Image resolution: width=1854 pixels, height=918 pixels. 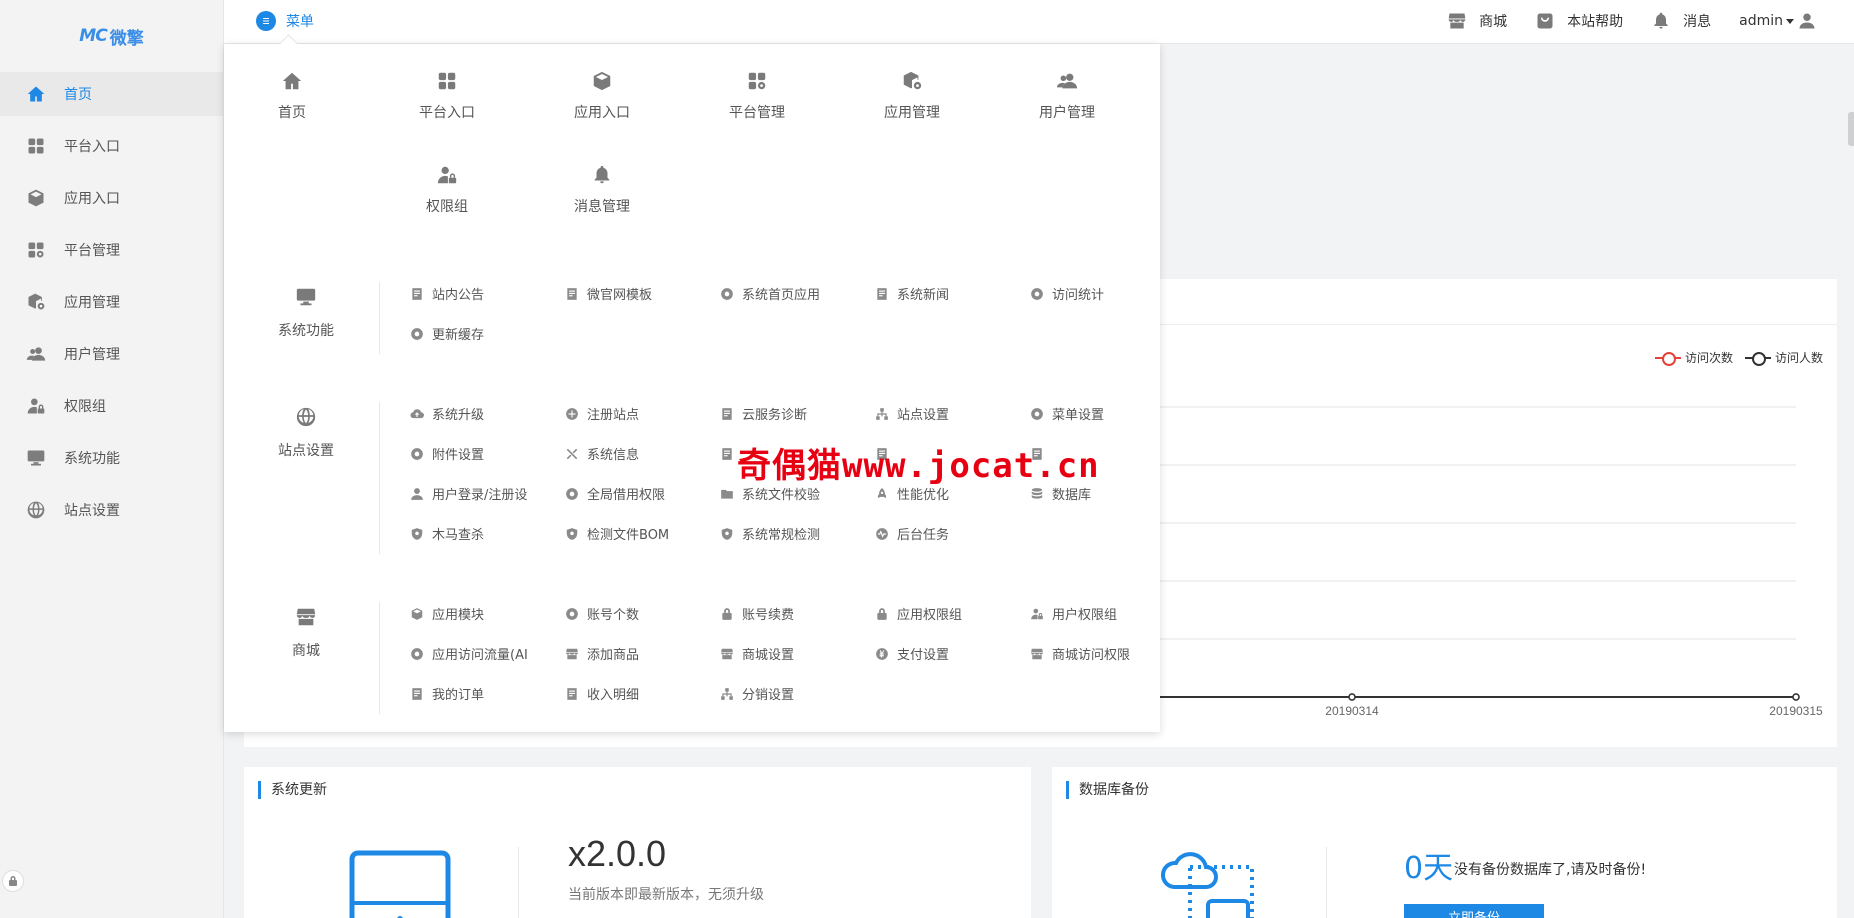 I want to click on section-divider, so click(x=379, y=478).